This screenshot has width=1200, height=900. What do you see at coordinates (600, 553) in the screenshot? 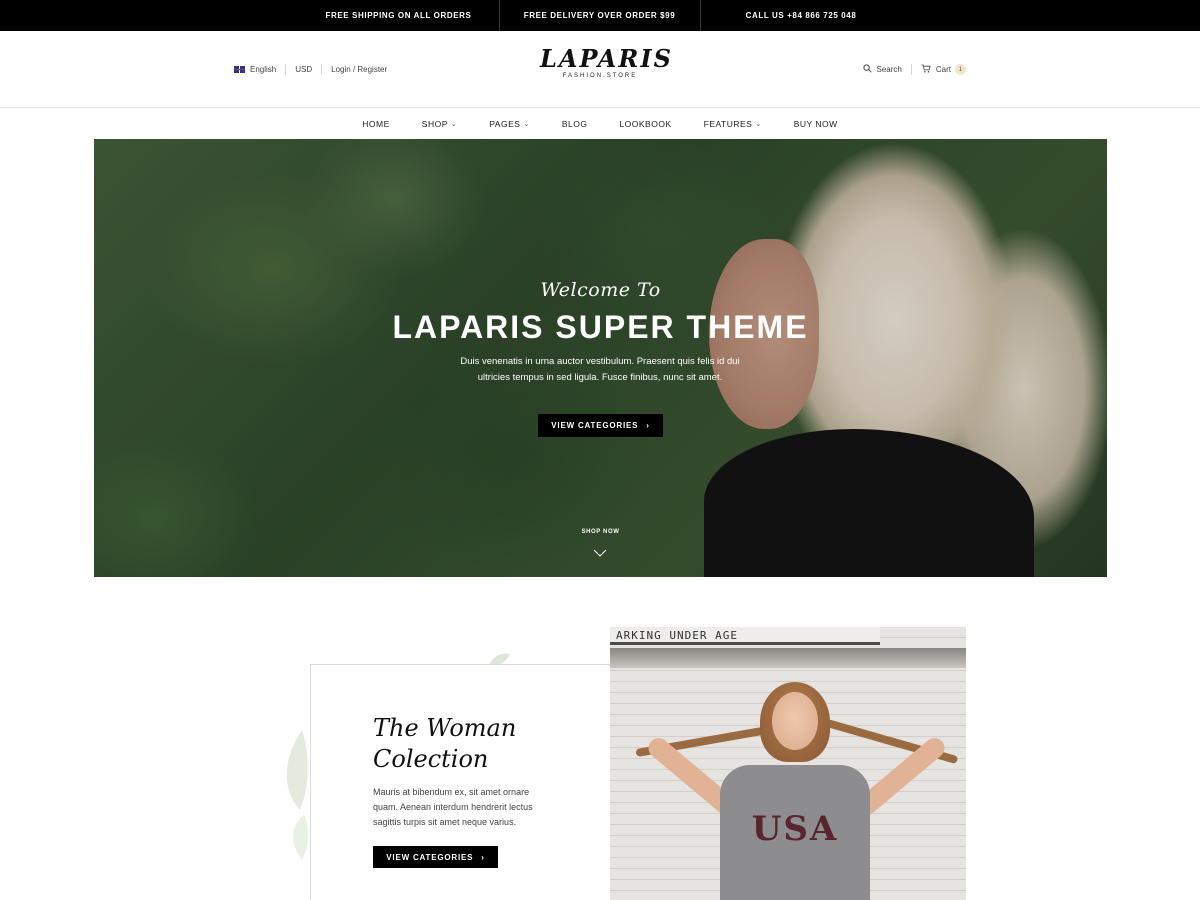
I see `scroll-down-icon` at bounding box center [600, 553].